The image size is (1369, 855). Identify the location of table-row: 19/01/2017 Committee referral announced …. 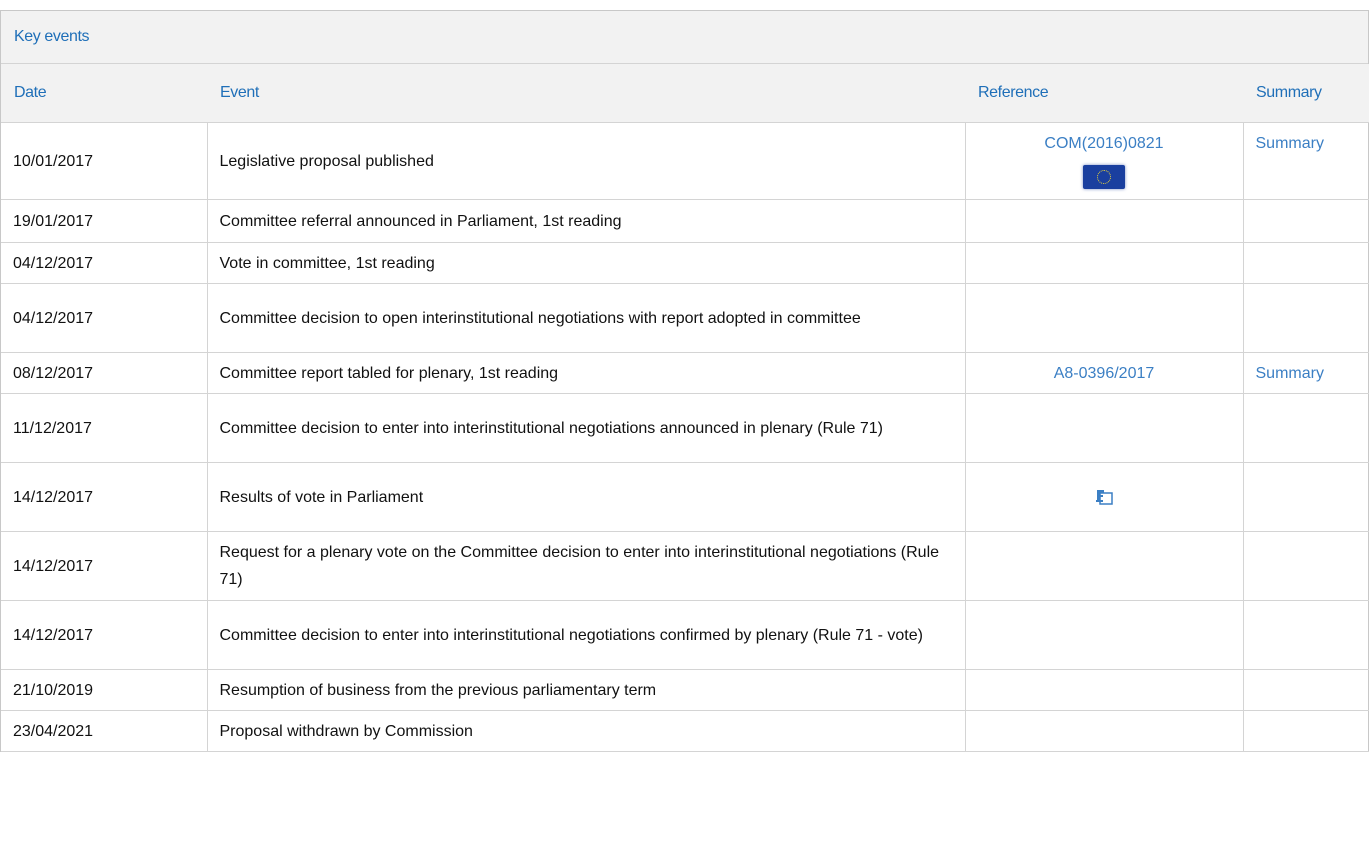
(685, 221).